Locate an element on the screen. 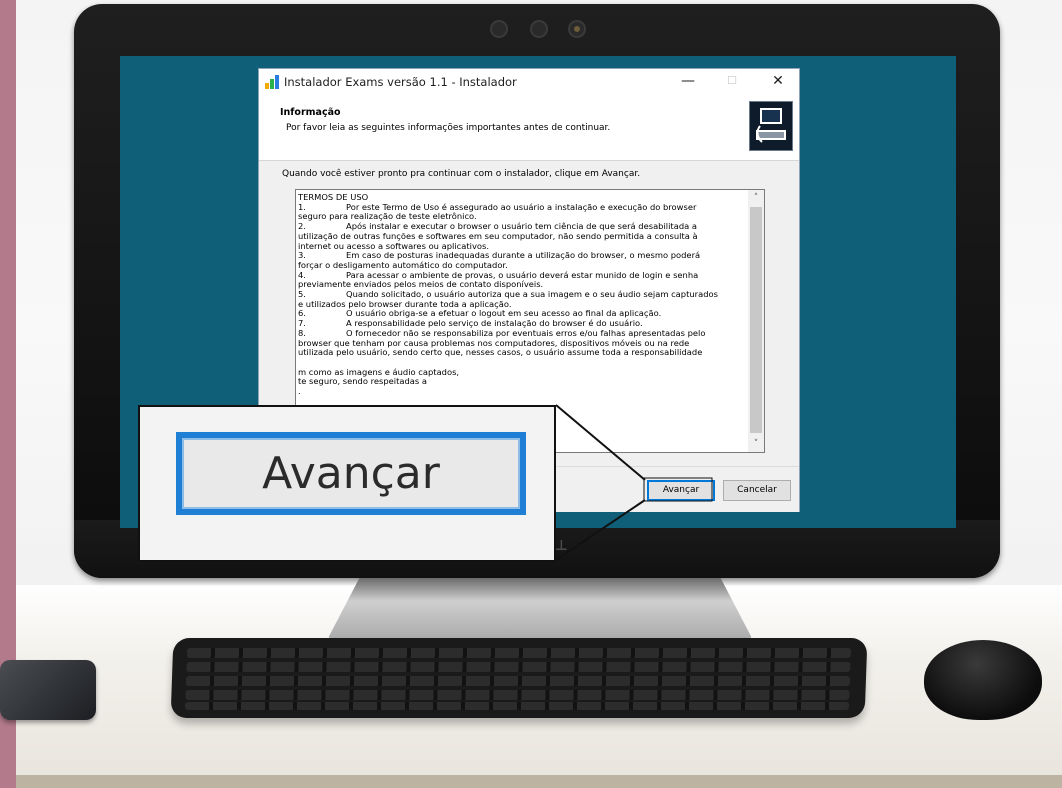  zoom-callout: Avançar is located at coordinates (347, 483).